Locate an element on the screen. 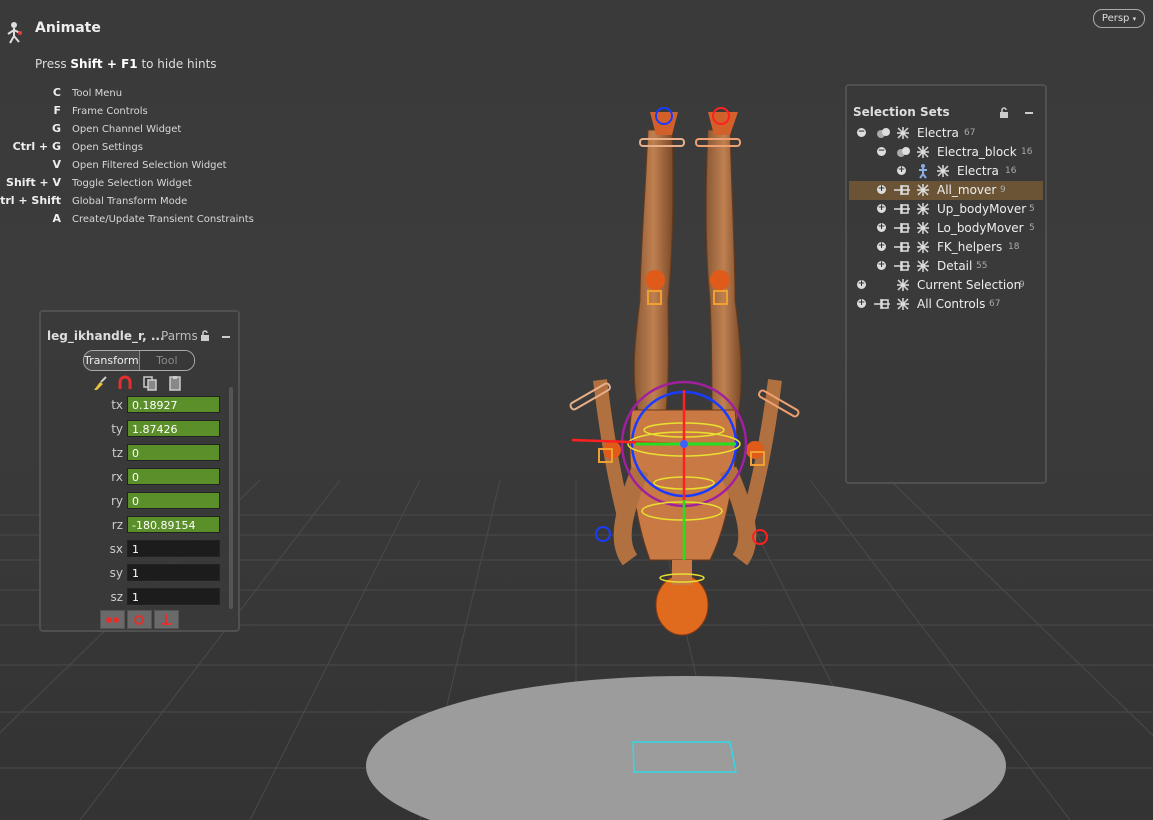 This screenshot has width=1153, height=820. param-row-tx: tx 0.18927 is located at coordinates (136, 406).